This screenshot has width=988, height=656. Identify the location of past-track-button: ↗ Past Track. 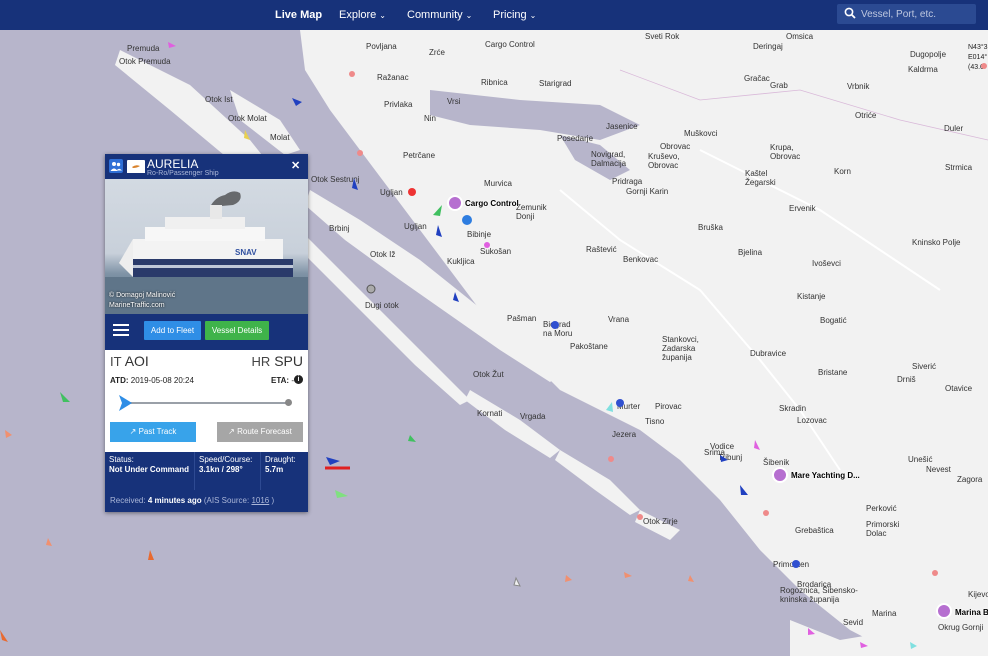
(153, 432).